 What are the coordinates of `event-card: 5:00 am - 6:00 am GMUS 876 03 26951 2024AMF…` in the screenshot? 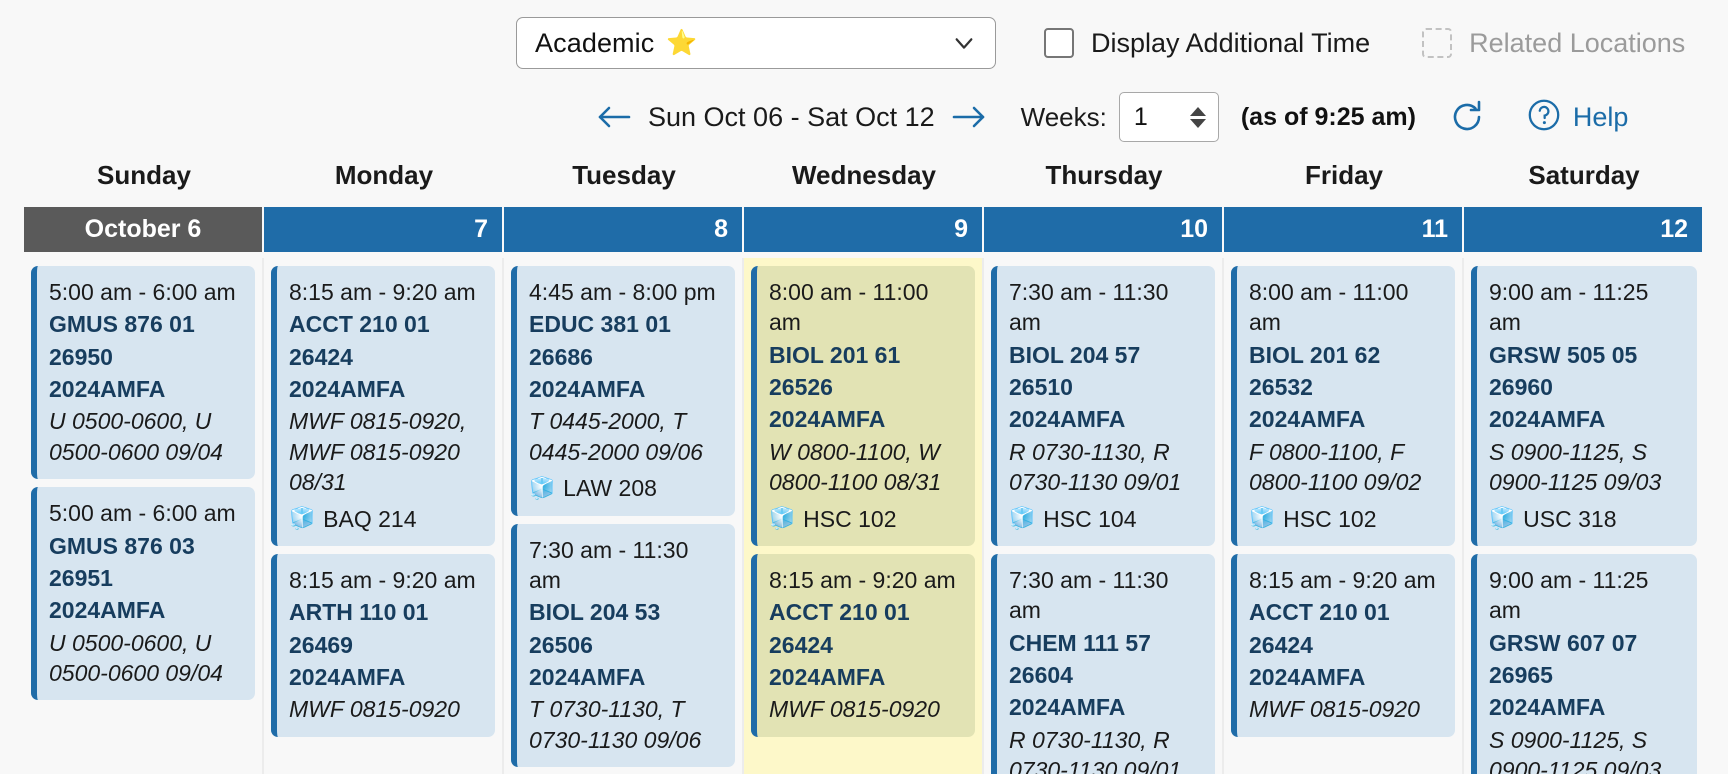 It's located at (143, 594).